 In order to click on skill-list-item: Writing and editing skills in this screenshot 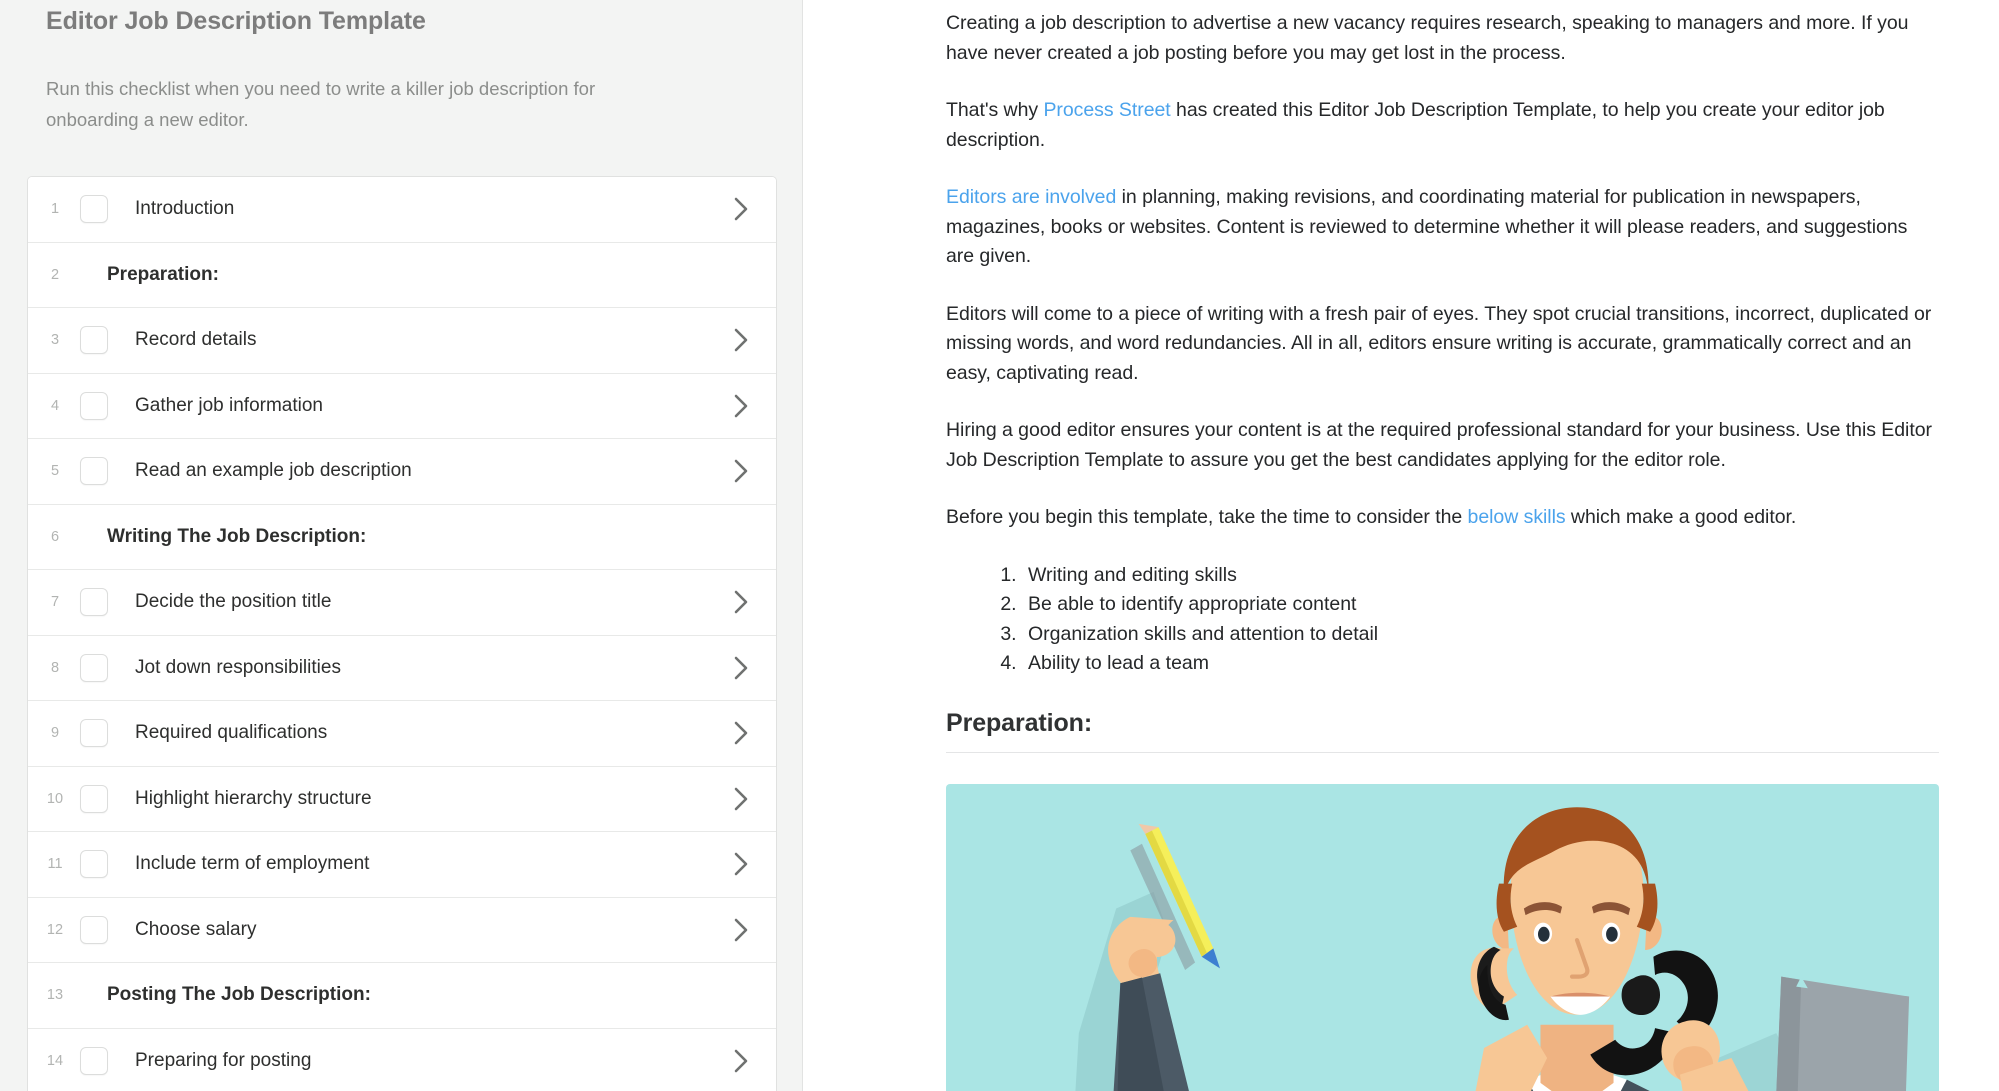, I will do `click(1480, 576)`.